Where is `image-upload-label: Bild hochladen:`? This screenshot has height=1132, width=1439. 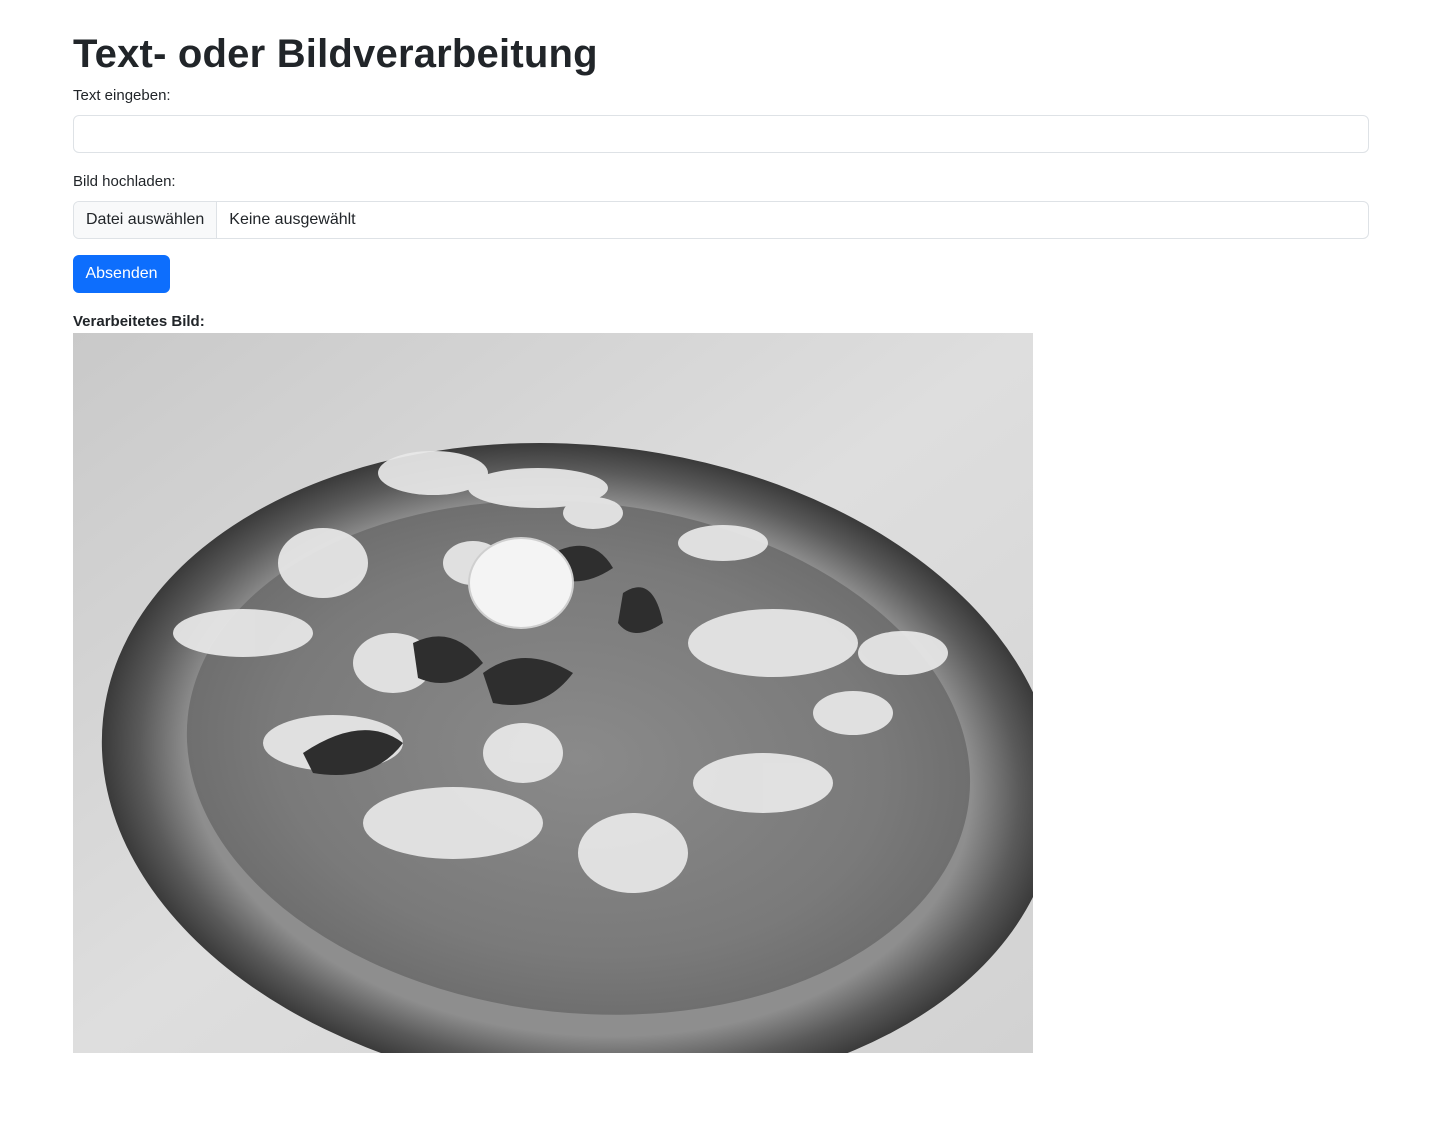 image-upload-label: Bild hochladen: is located at coordinates (124, 181).